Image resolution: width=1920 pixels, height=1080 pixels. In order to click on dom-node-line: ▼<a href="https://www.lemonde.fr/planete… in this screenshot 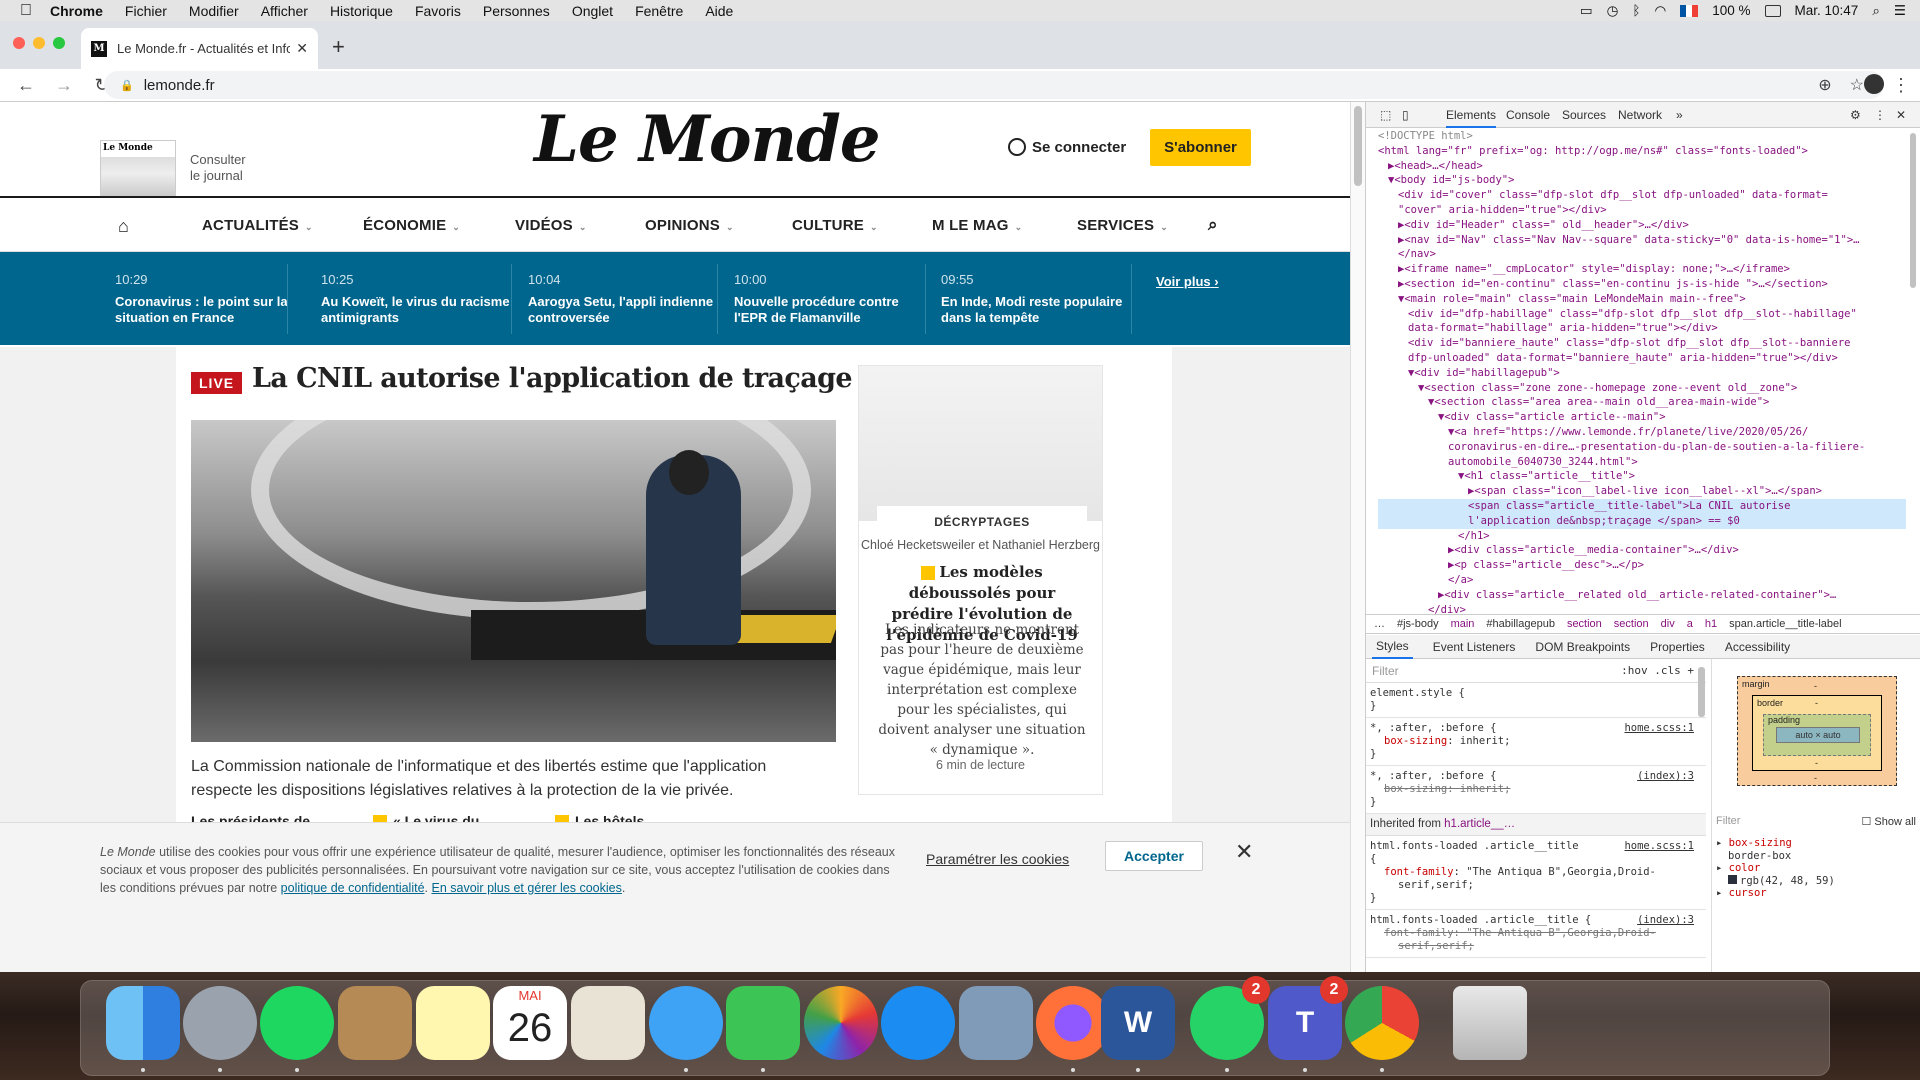, I will do `click(1642, 432)`.